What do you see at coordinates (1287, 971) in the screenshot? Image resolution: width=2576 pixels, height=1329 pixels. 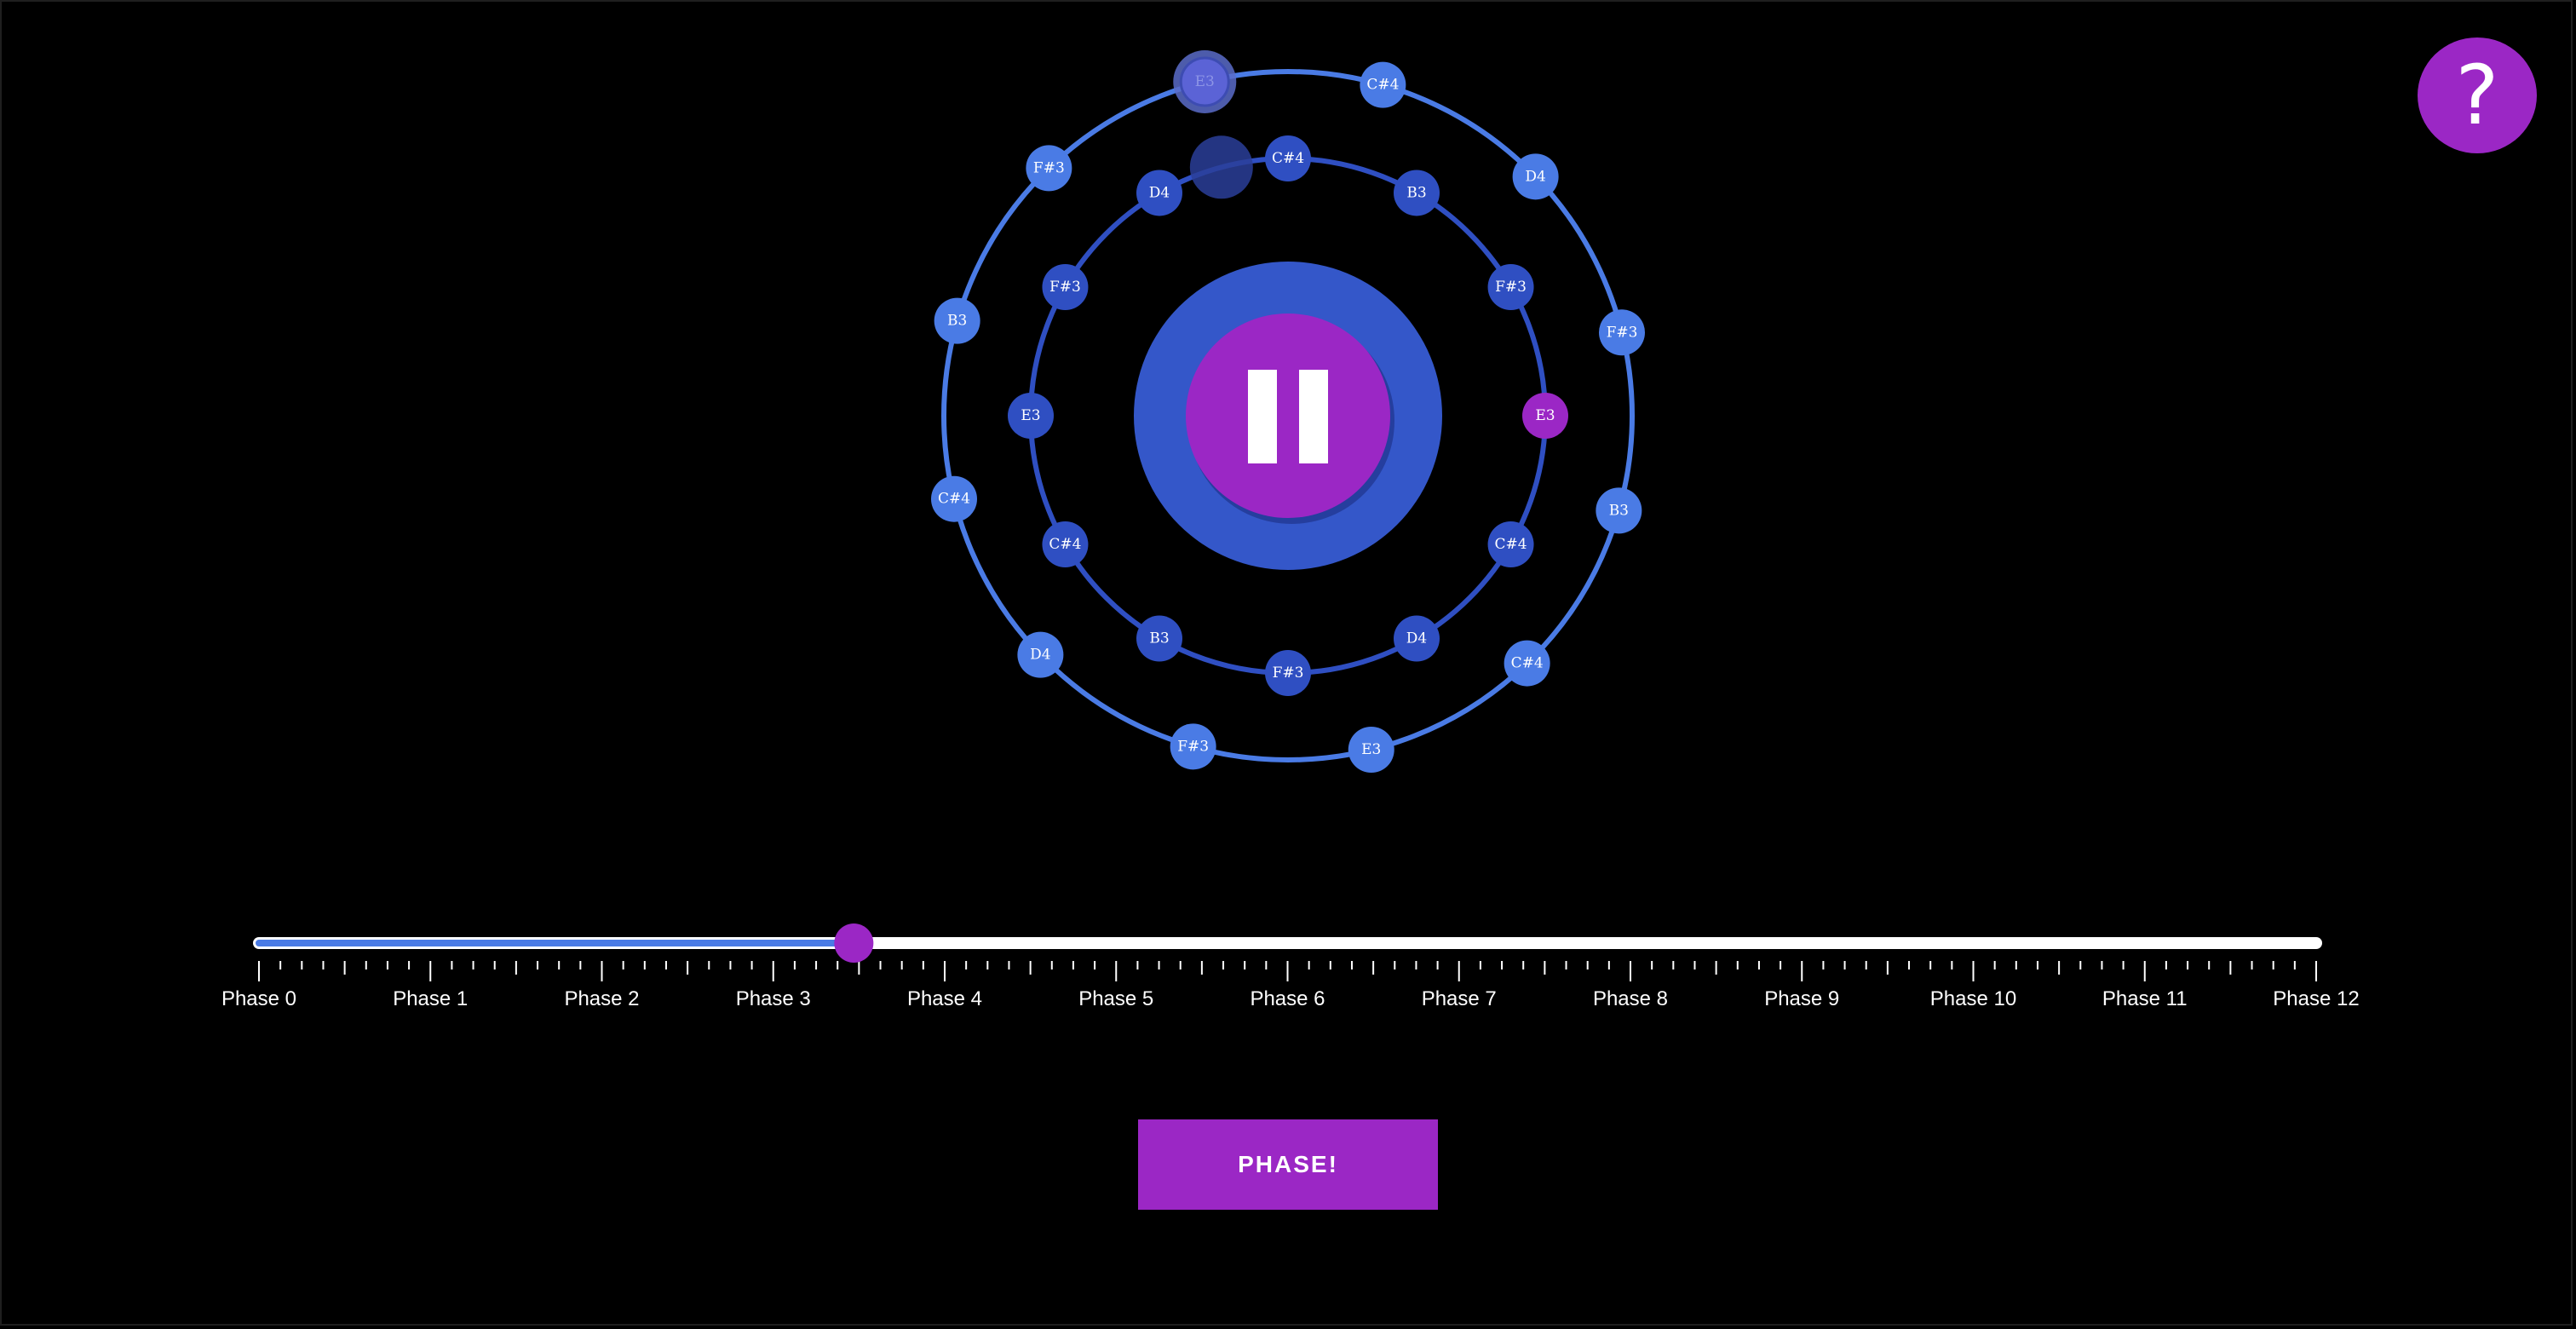 I see `slider-ticks` at bounding box center [1287, 971].